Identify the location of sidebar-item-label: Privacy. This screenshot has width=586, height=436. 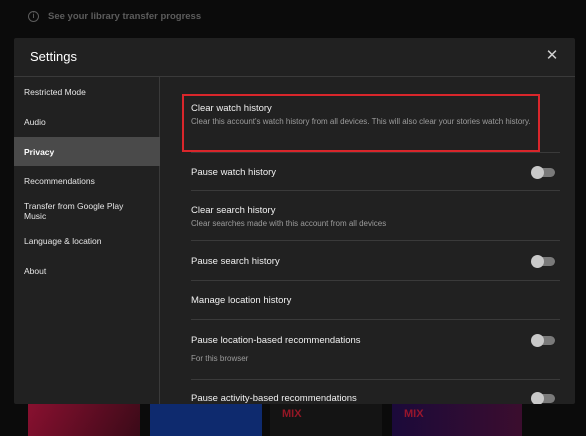
(39, 151).